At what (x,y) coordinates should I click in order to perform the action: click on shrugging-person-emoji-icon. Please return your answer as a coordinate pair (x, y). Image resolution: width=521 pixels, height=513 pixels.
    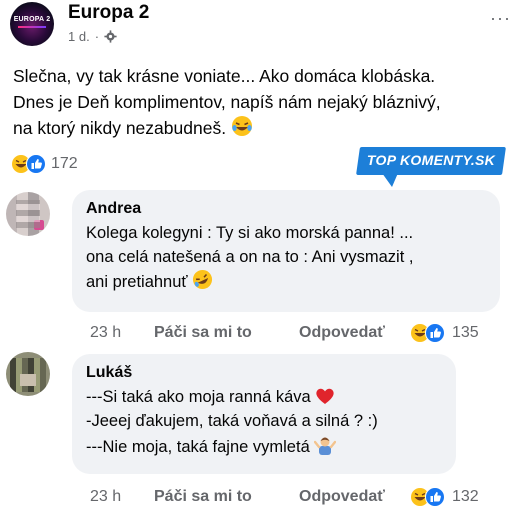
    Looking at the image, I should click on (325, 446).